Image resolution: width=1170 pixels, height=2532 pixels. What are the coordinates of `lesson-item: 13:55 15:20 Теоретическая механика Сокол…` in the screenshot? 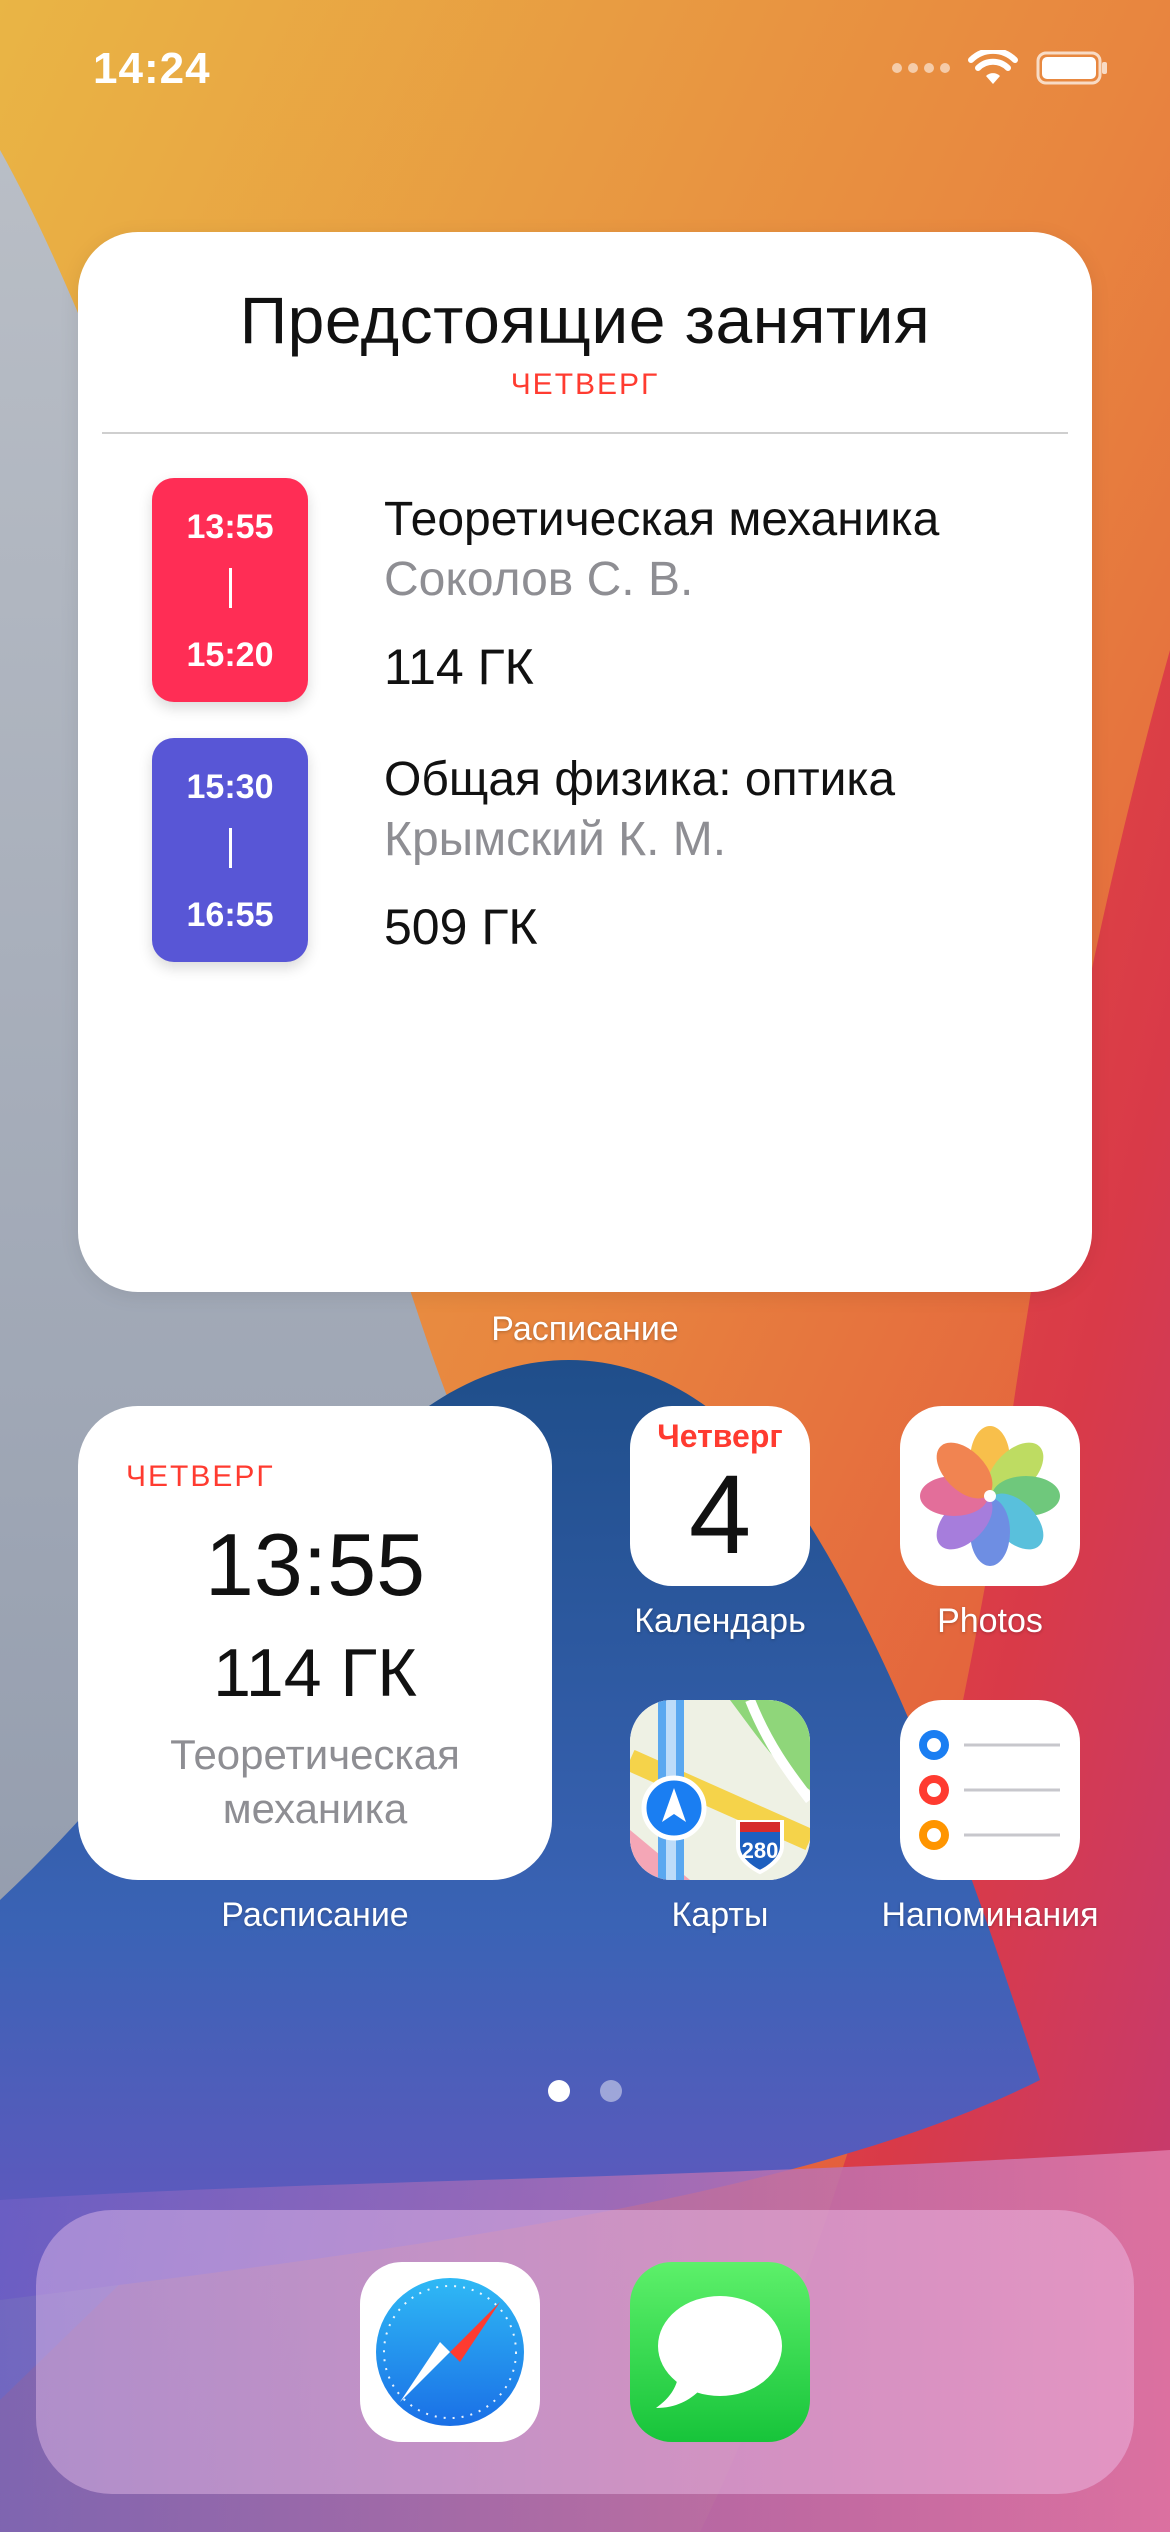 It's located at (602, 593).